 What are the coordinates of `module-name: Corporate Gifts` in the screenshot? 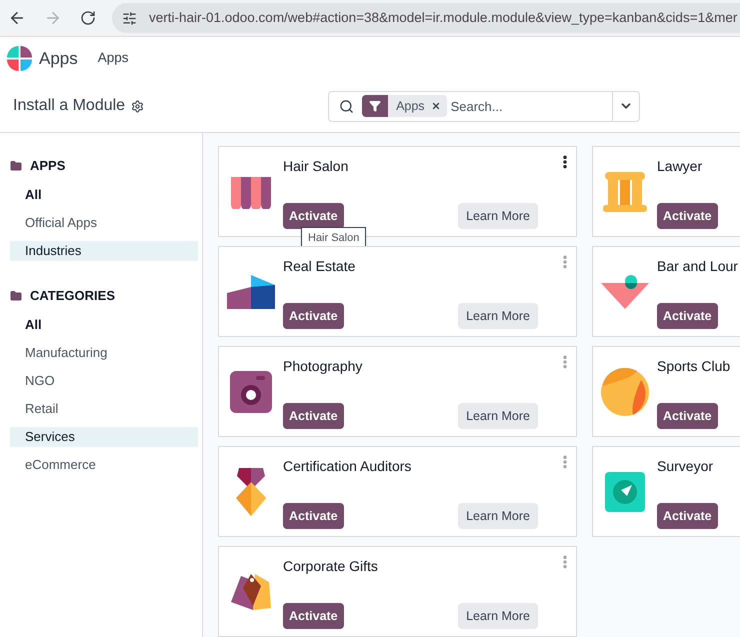 It's located at (330, 566).